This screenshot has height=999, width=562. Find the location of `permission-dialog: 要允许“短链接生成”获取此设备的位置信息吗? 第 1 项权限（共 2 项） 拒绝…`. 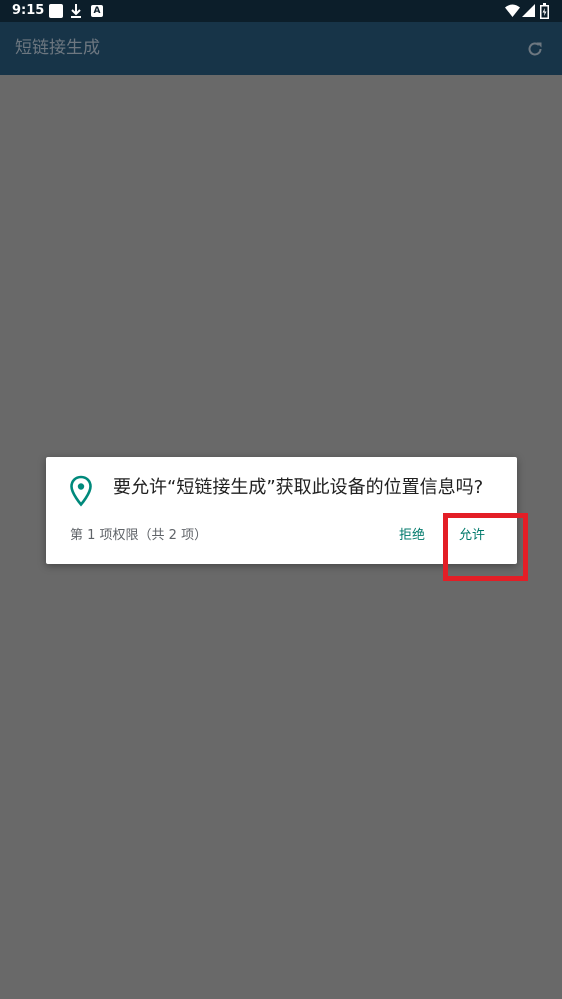

permission-dialog: 要允许“短链接生成”获取此设备的位置信息吗? 第 1 项权限（共 2 项） 拒绝… is located at coordinates (281, 510).